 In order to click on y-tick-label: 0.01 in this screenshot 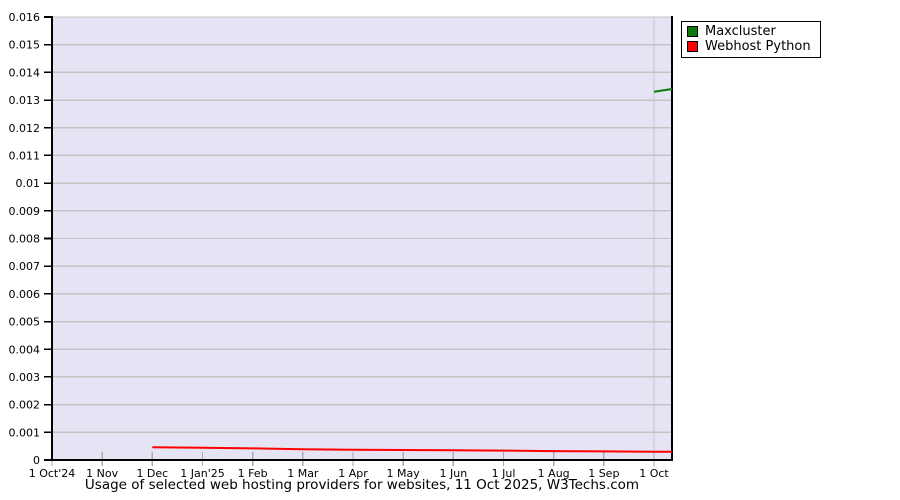, I will do `click(28, 183)`.